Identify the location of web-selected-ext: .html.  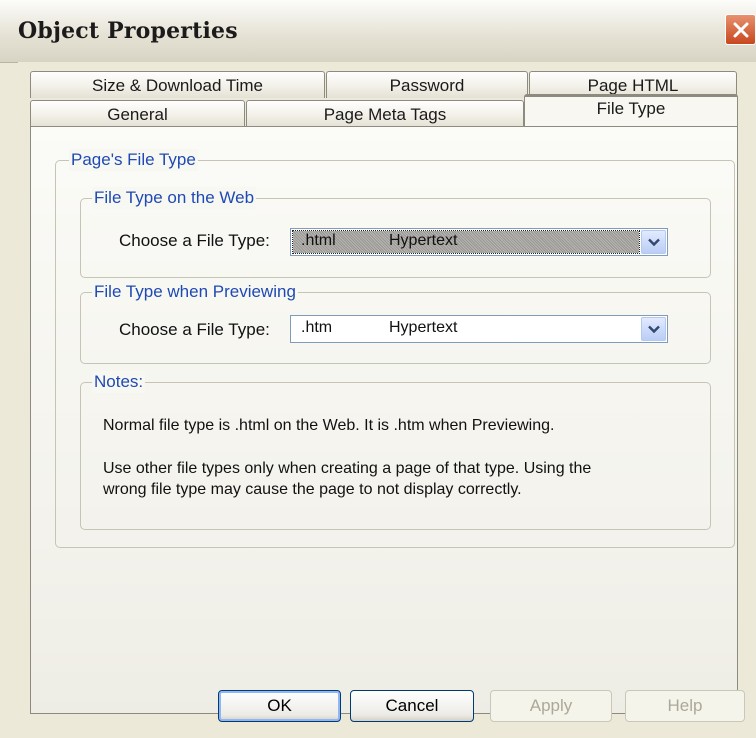
(318, 240).